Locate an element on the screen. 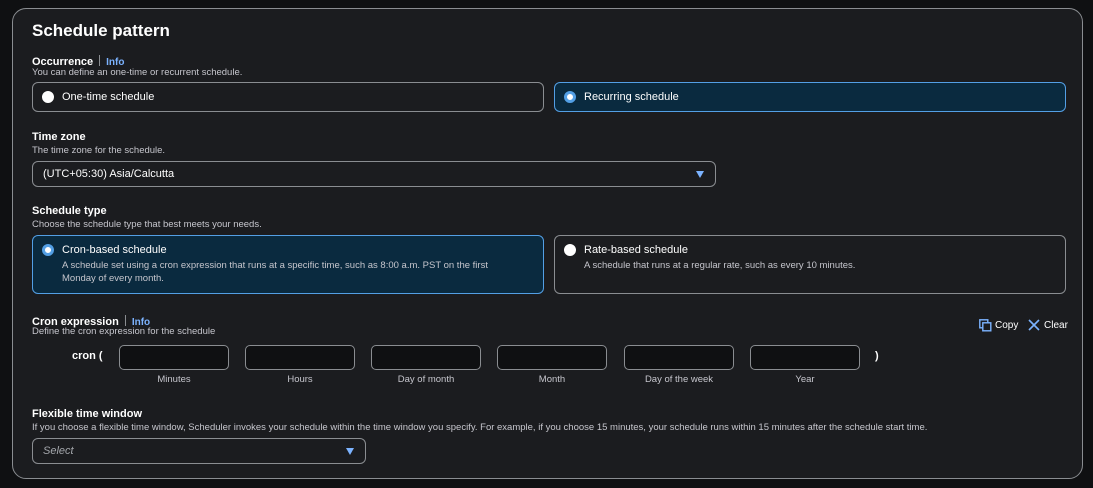 The width and height of the screenshot is (1093, 488). panel-title: Schedule pattern is located at coordinates (101, 30).